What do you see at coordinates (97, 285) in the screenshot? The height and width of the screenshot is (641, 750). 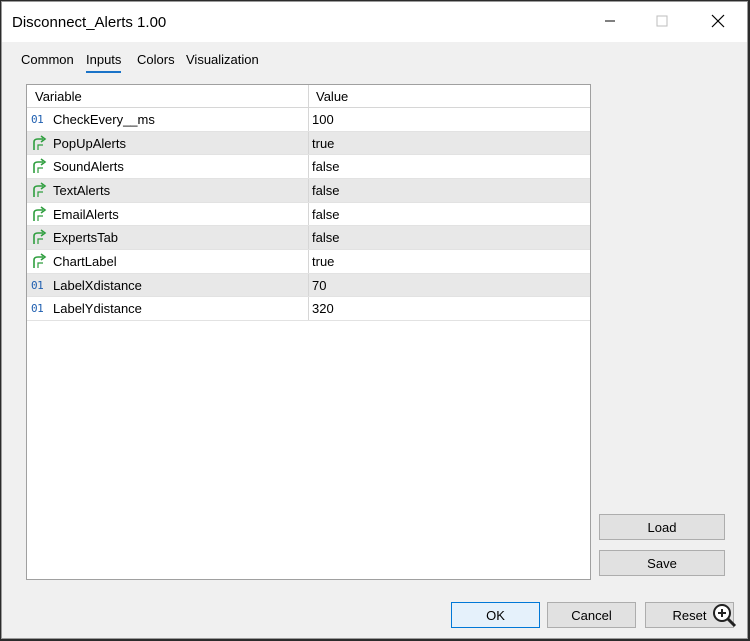 I see `variable-name: LabelXdistance` at bounding box center [97, 285].